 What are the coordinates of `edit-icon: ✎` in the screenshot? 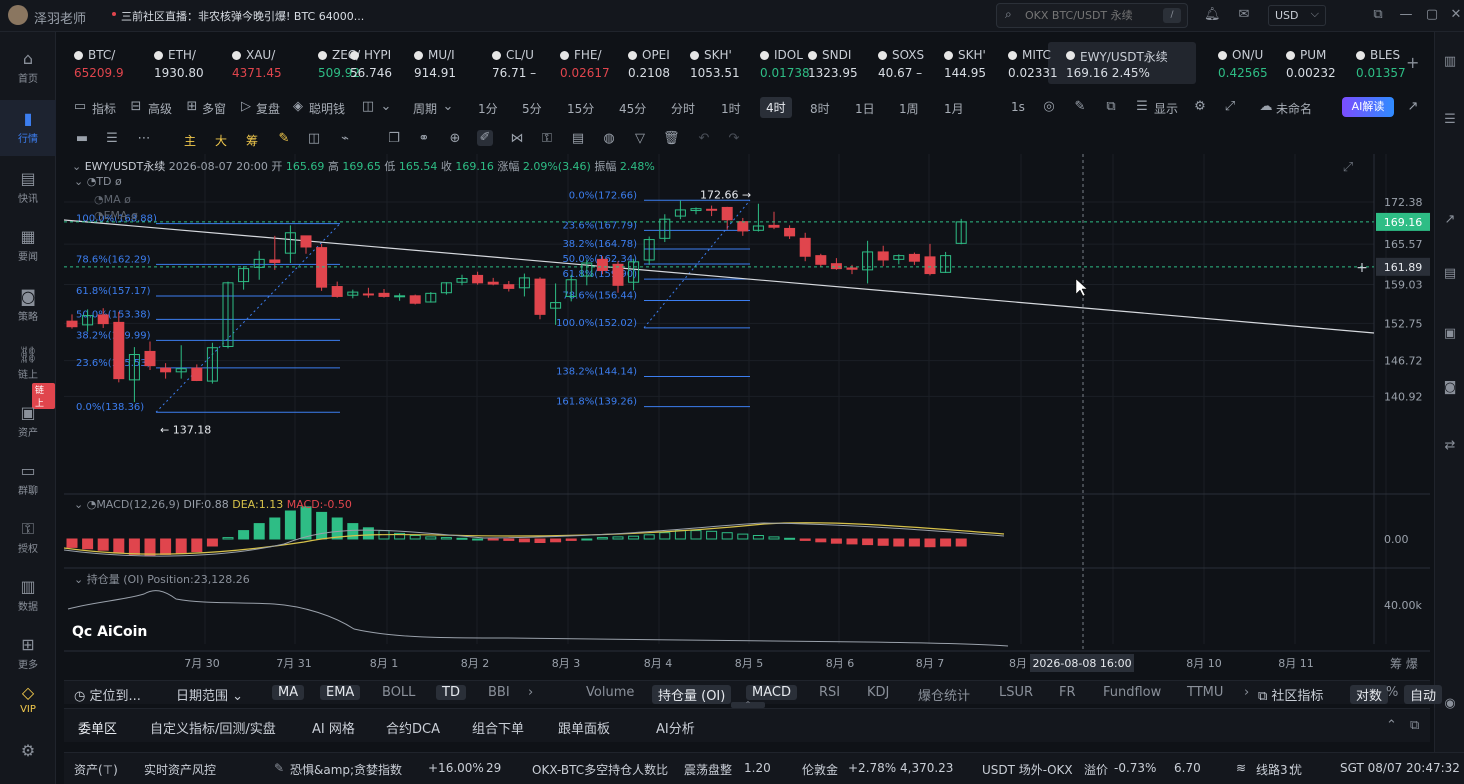 It's located at (279, 768).